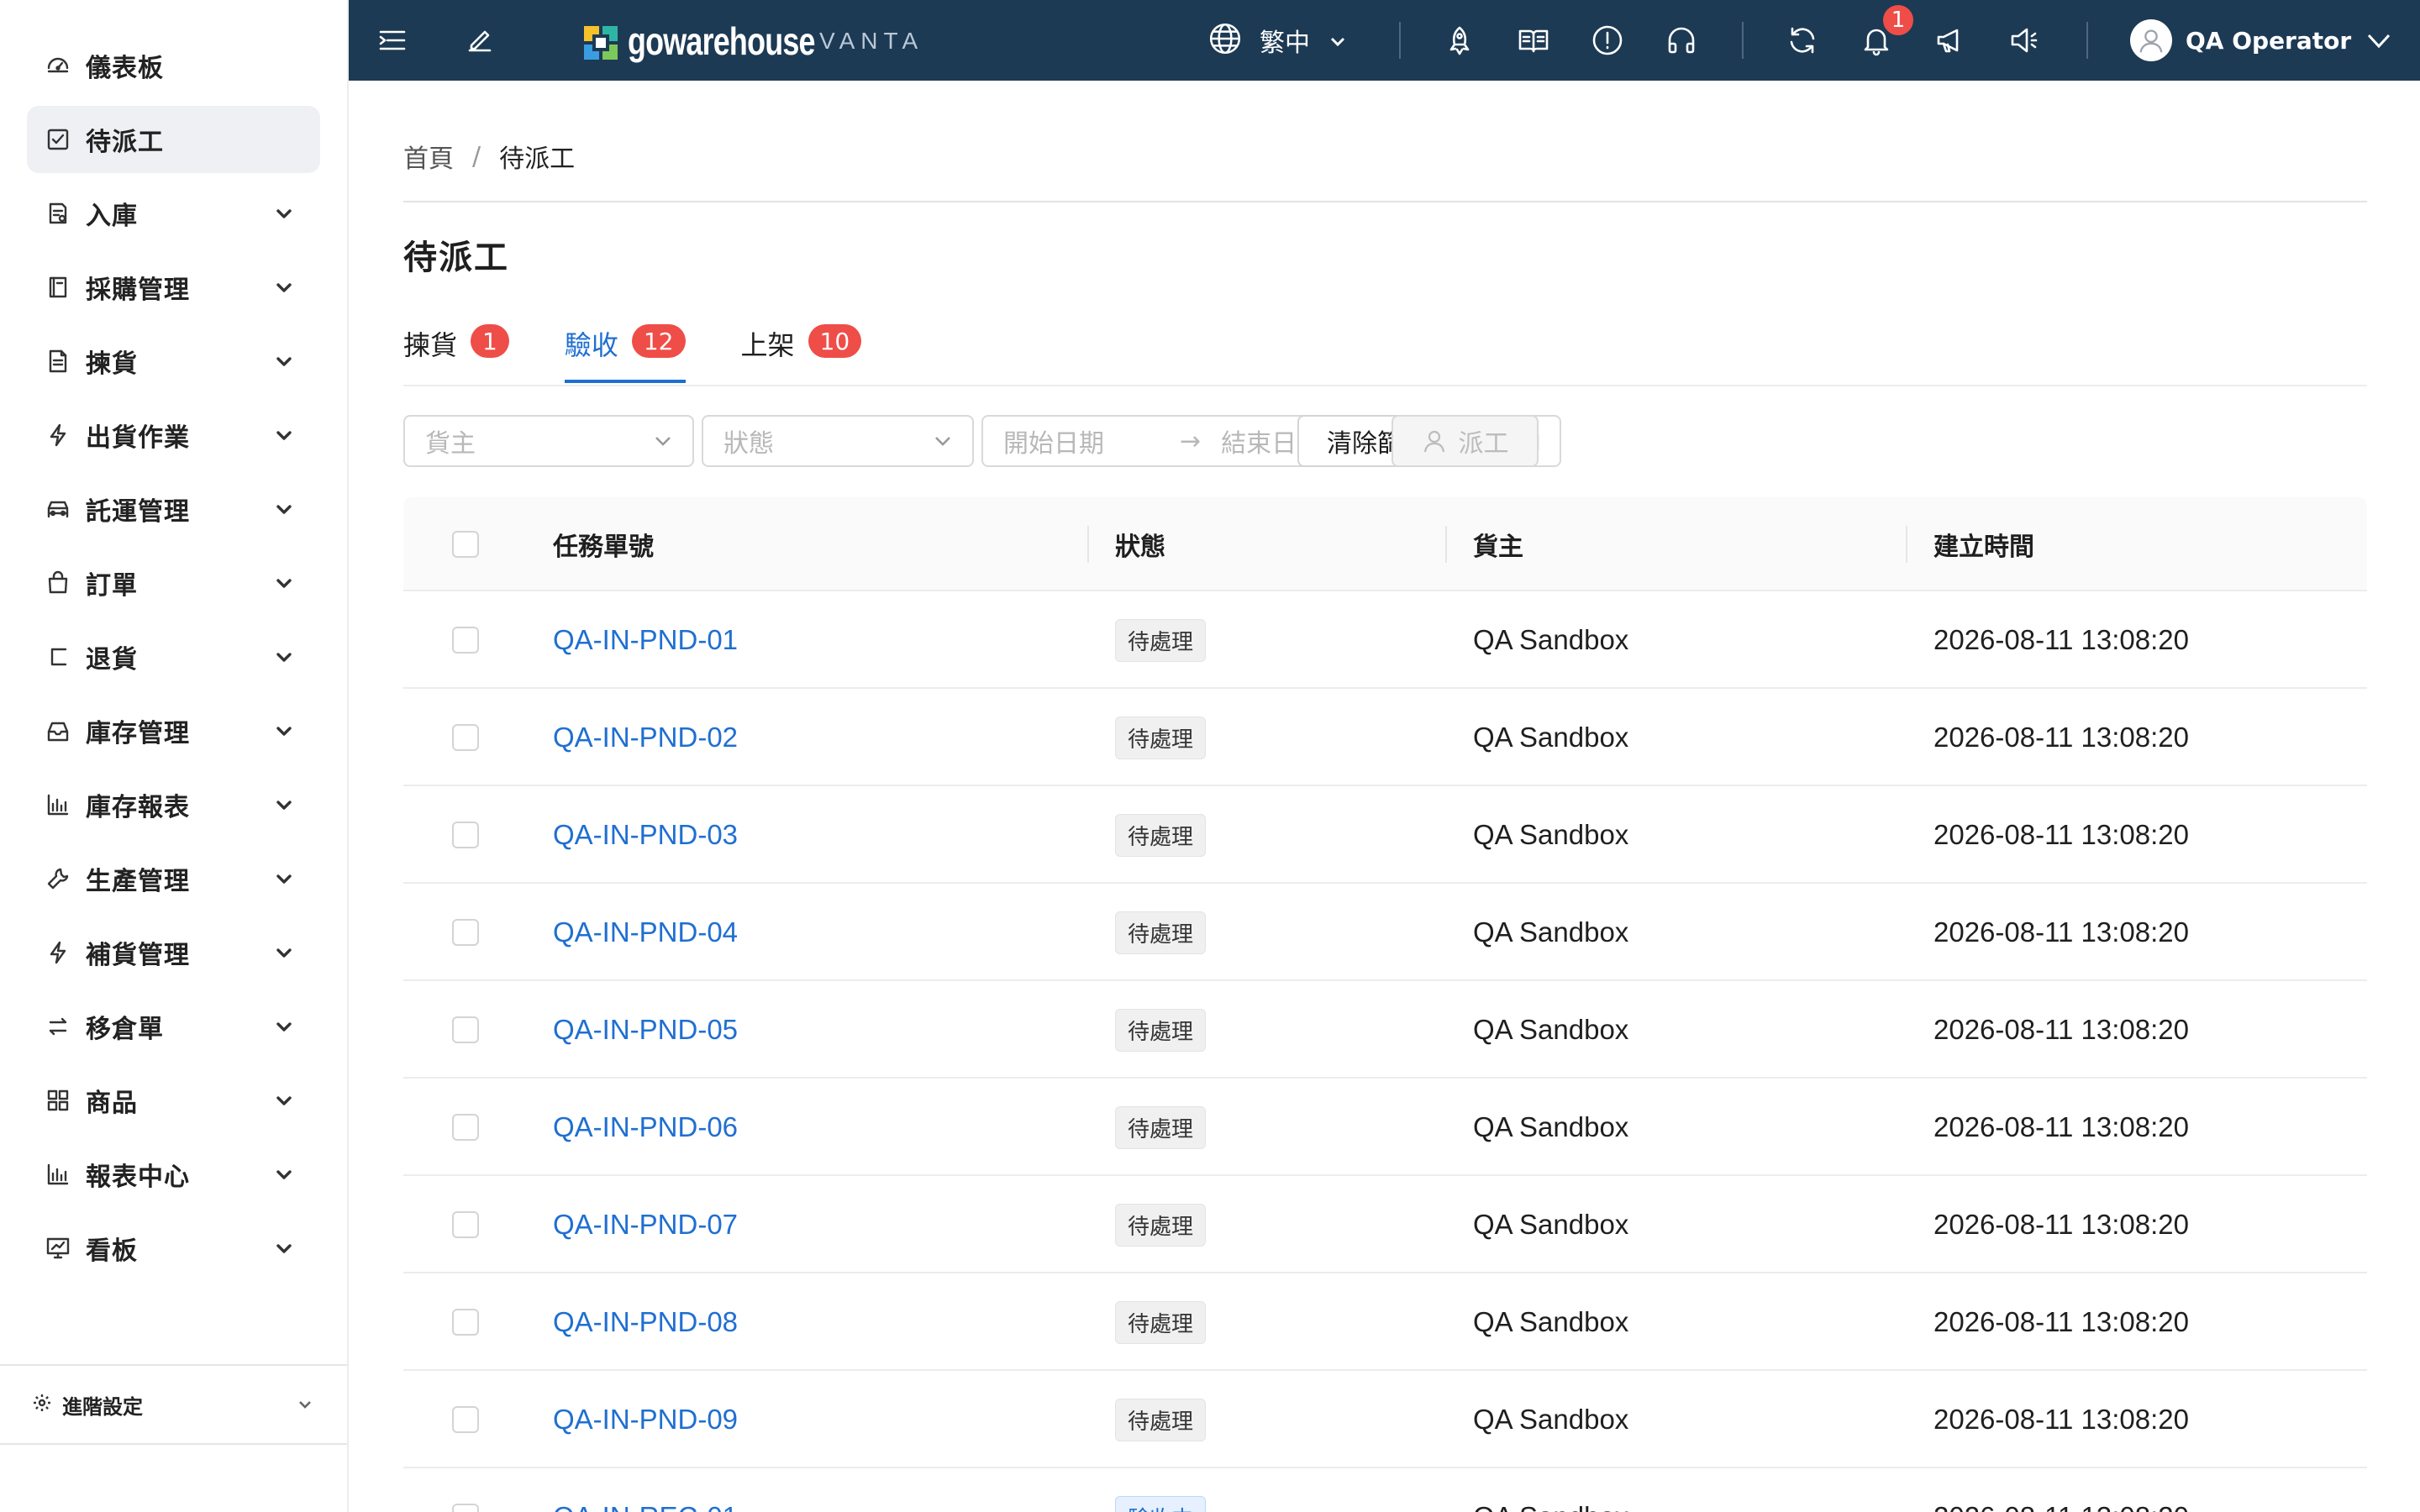 The height and width of the screenshot is (1512, 2420). What do you see at coordinates (1802, 40) in the screenshot?
I see `refresh-icon` at bounding box center [1802, 40].